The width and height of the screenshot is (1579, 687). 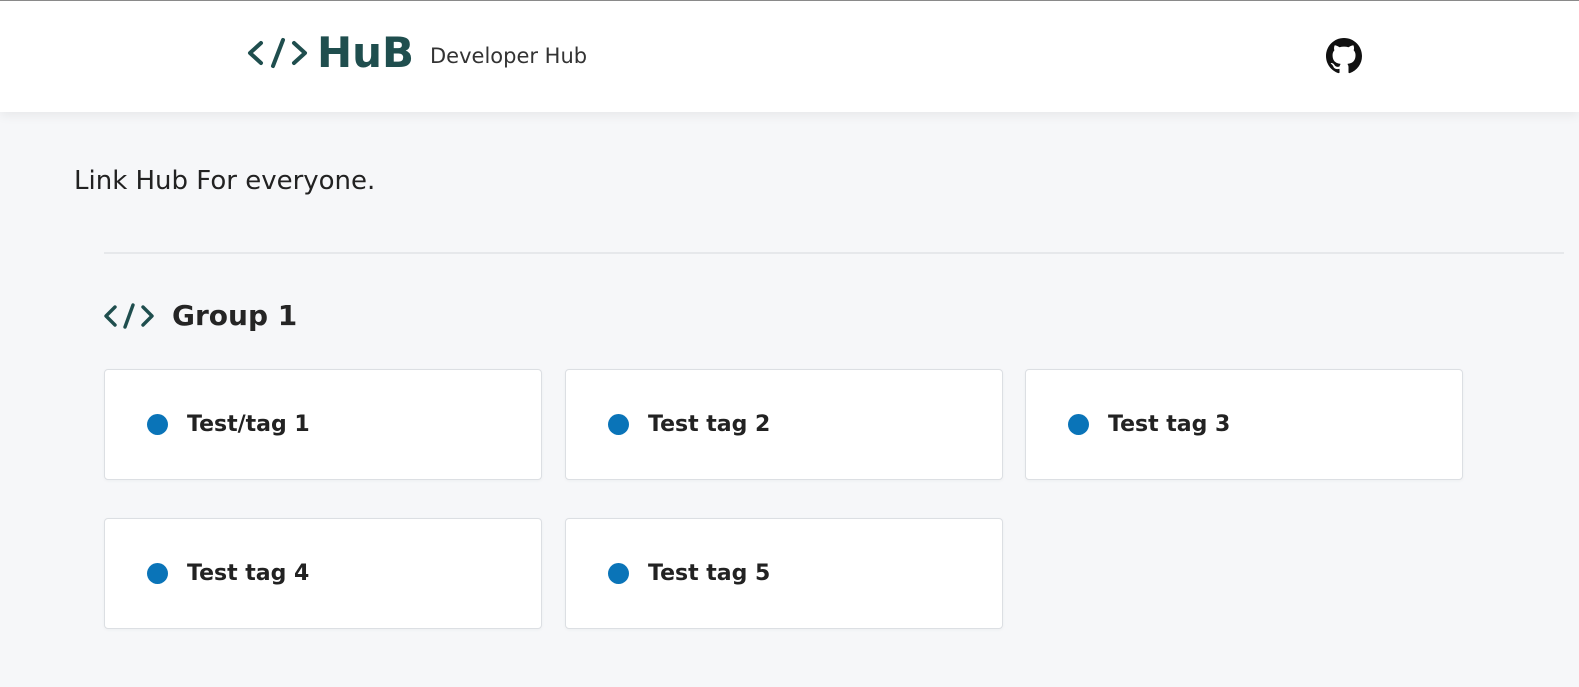 What do you see at coordinates (323, 573) in the screenshot?
I see `tag-card: Test tag 4` at bounding box center [323, 573].